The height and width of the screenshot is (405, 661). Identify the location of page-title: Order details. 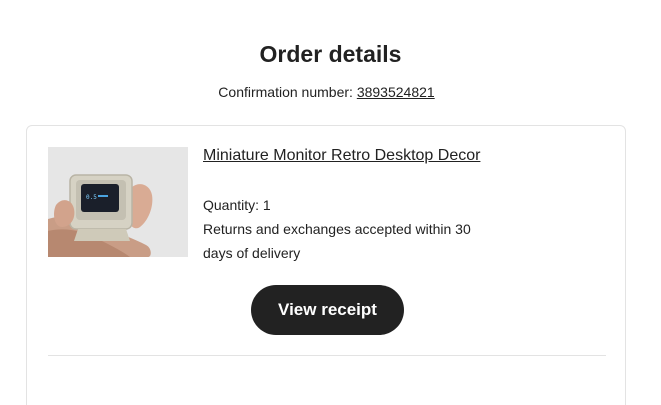
(330, 54).